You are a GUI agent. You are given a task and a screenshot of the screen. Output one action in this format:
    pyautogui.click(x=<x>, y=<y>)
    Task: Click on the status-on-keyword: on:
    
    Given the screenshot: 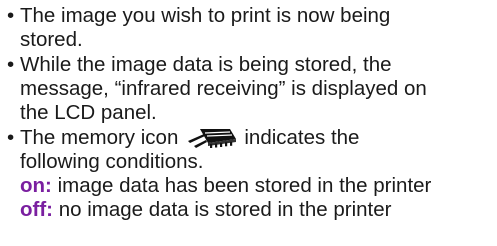 What is the action you would take?
    pyautogui.click(x=36, y=185)
    